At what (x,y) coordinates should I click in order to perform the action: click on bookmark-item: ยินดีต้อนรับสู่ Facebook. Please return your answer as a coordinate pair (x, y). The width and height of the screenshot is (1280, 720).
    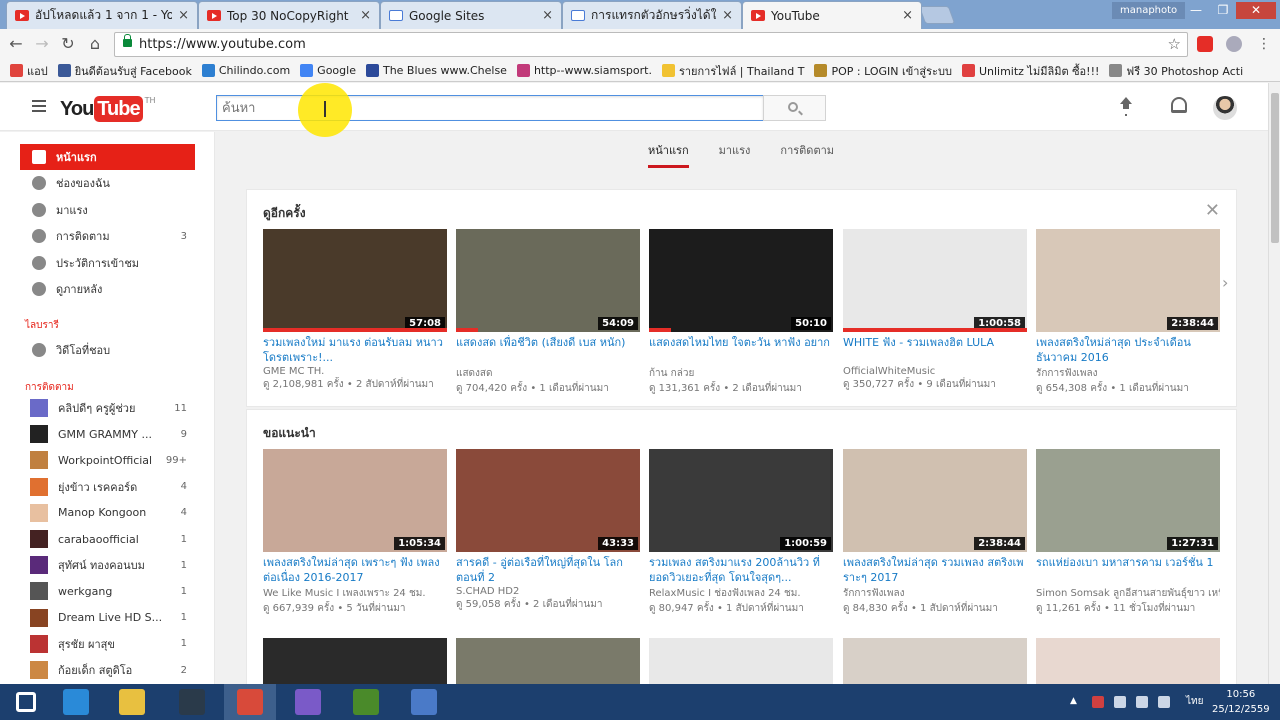
    Looking at the image, I should click on (124, 71).